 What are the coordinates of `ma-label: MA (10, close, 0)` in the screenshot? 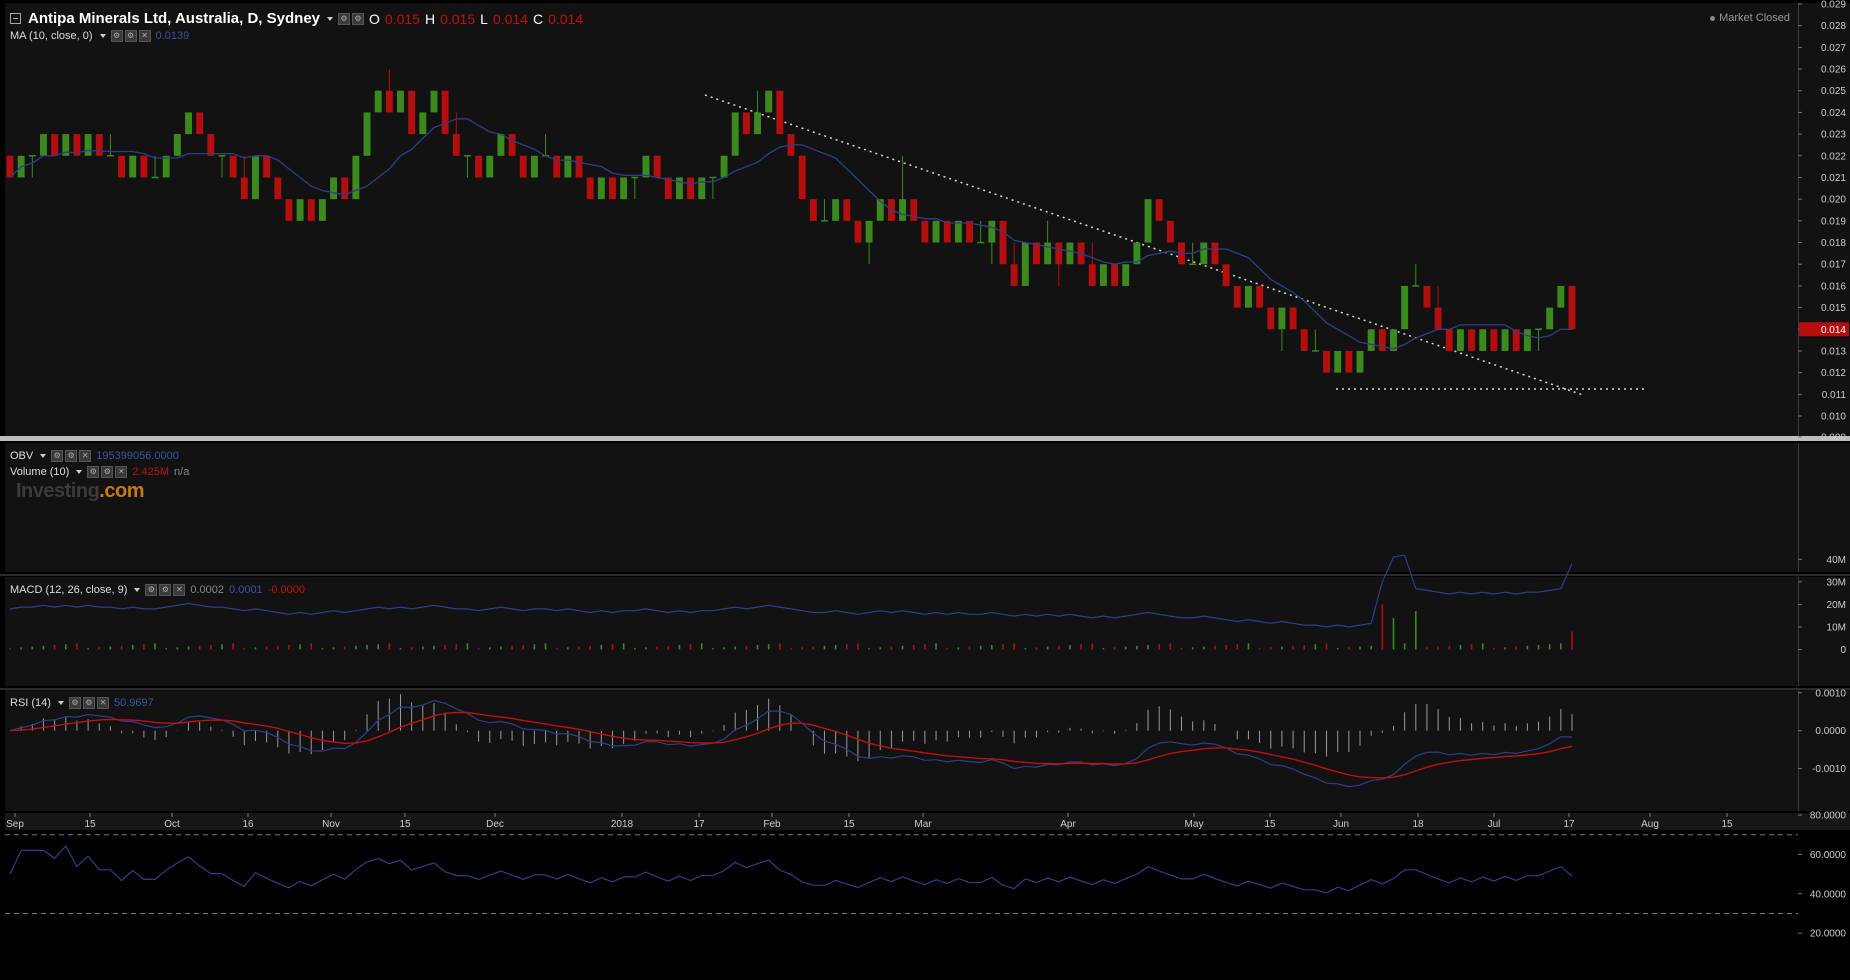 It's located at (51, 36).